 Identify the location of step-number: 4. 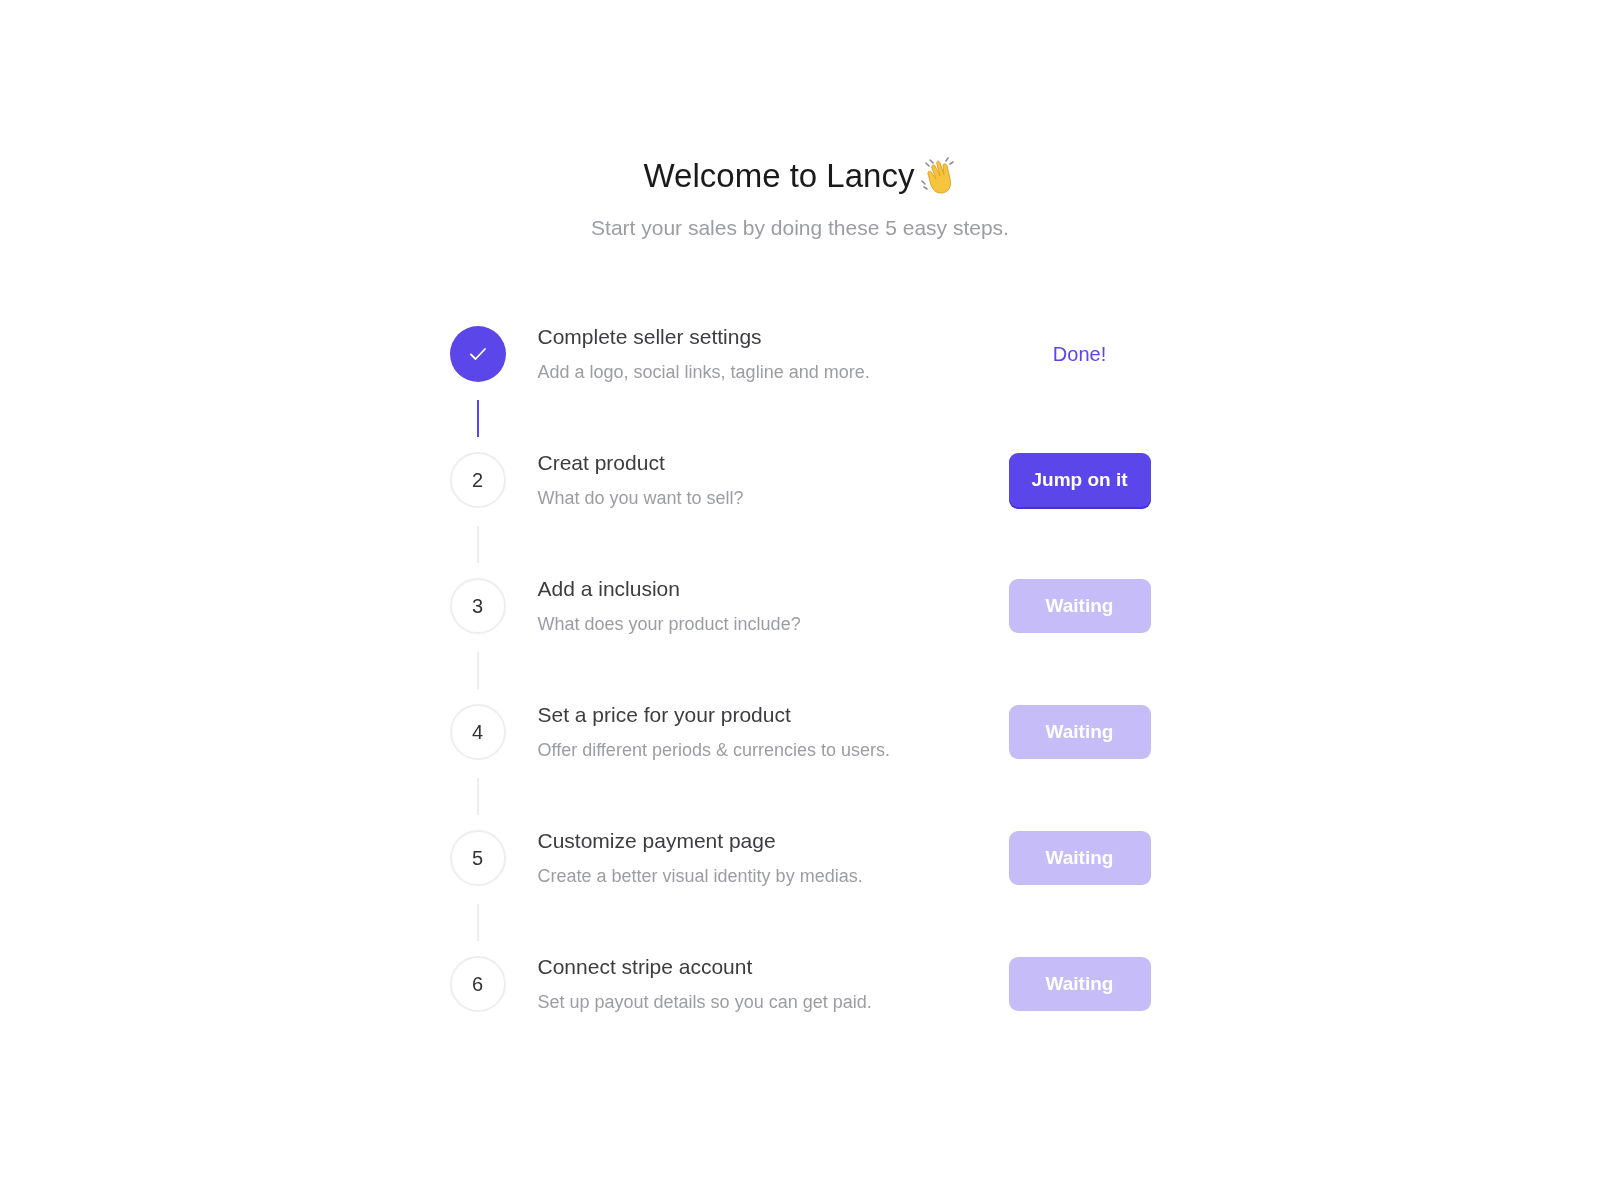
(477, 732).